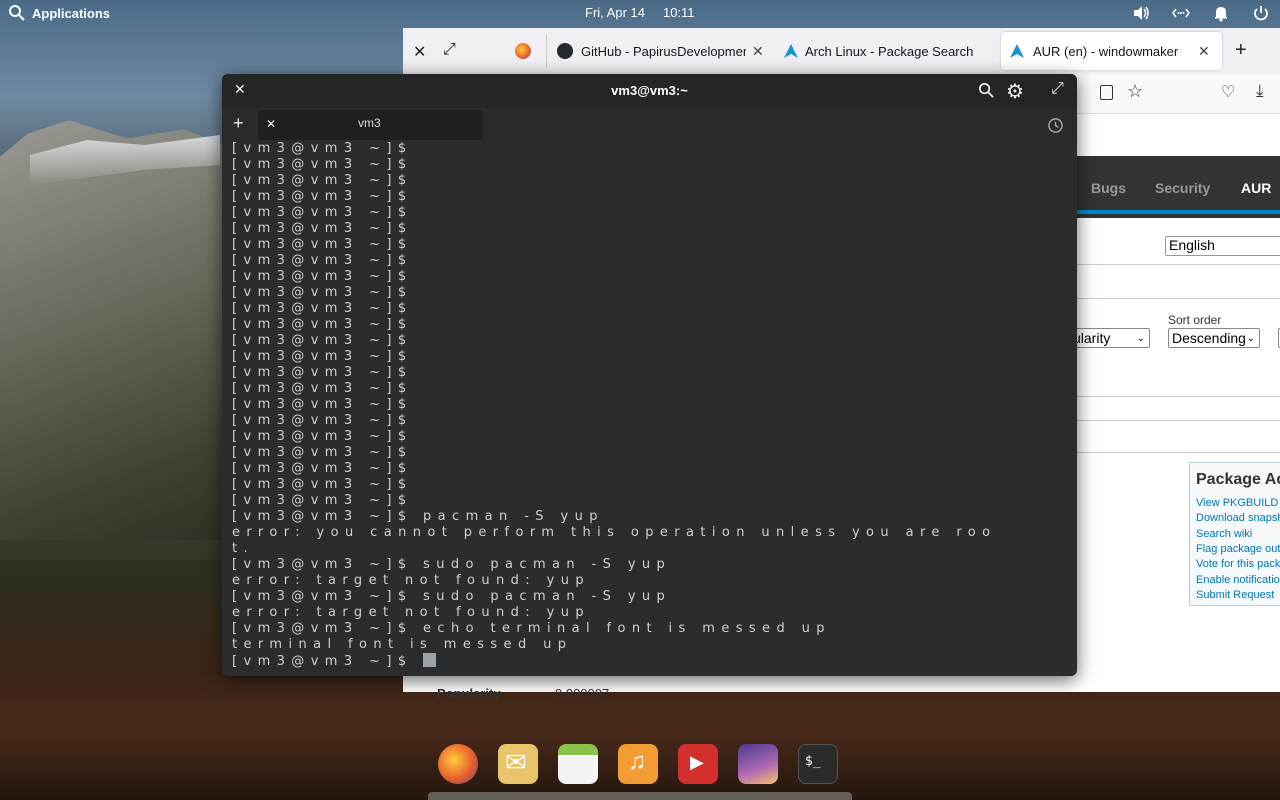 This screenshot has width=1280, height=800. What do you see at coordinates (1238, 564) in the screenshot?
I see `action-vote: Vote for this pack` at bounding box center [1238, 564].